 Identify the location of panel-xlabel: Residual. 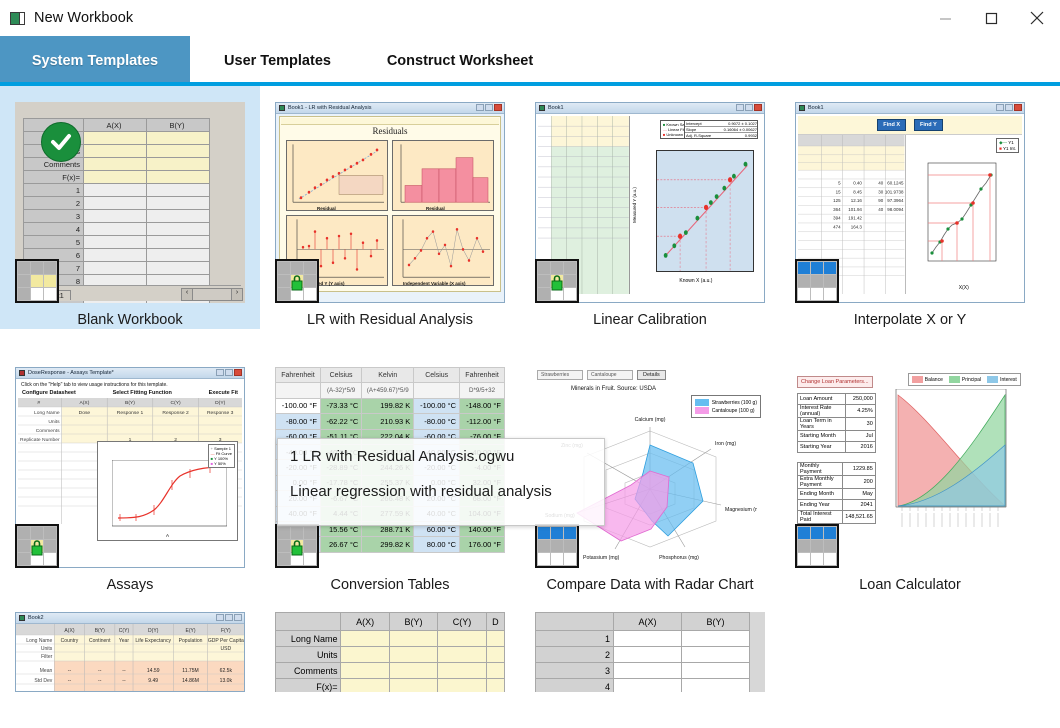
(326, 208).